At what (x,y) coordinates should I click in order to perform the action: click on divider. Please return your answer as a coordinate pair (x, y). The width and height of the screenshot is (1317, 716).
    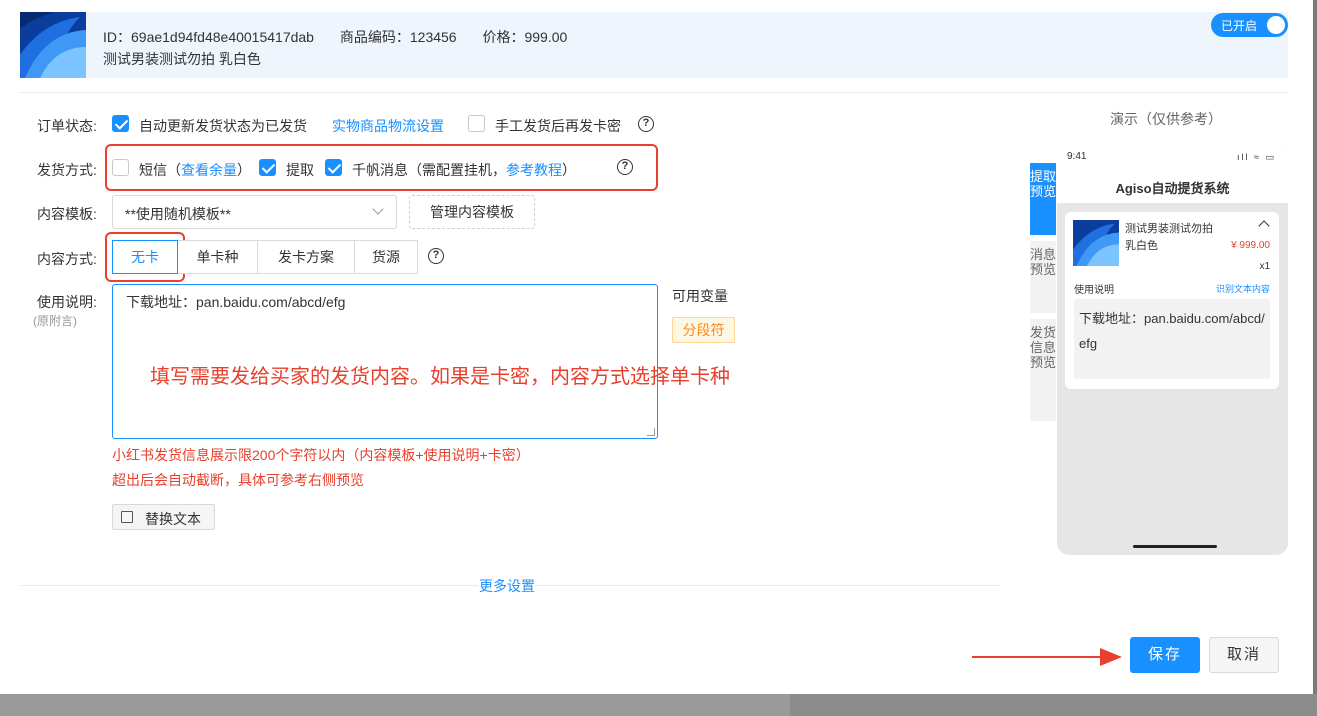
    Looking at the image, I should click on (654, 92).